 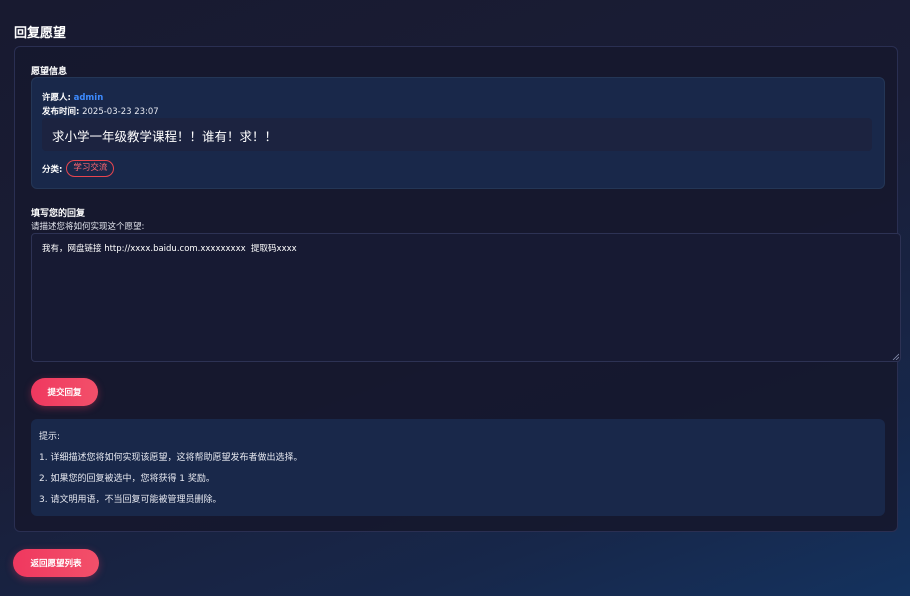 I want to click on tip-item: 3. 请文明用语，不当回复可能被管理员删除。, so click(x=130, y=500).